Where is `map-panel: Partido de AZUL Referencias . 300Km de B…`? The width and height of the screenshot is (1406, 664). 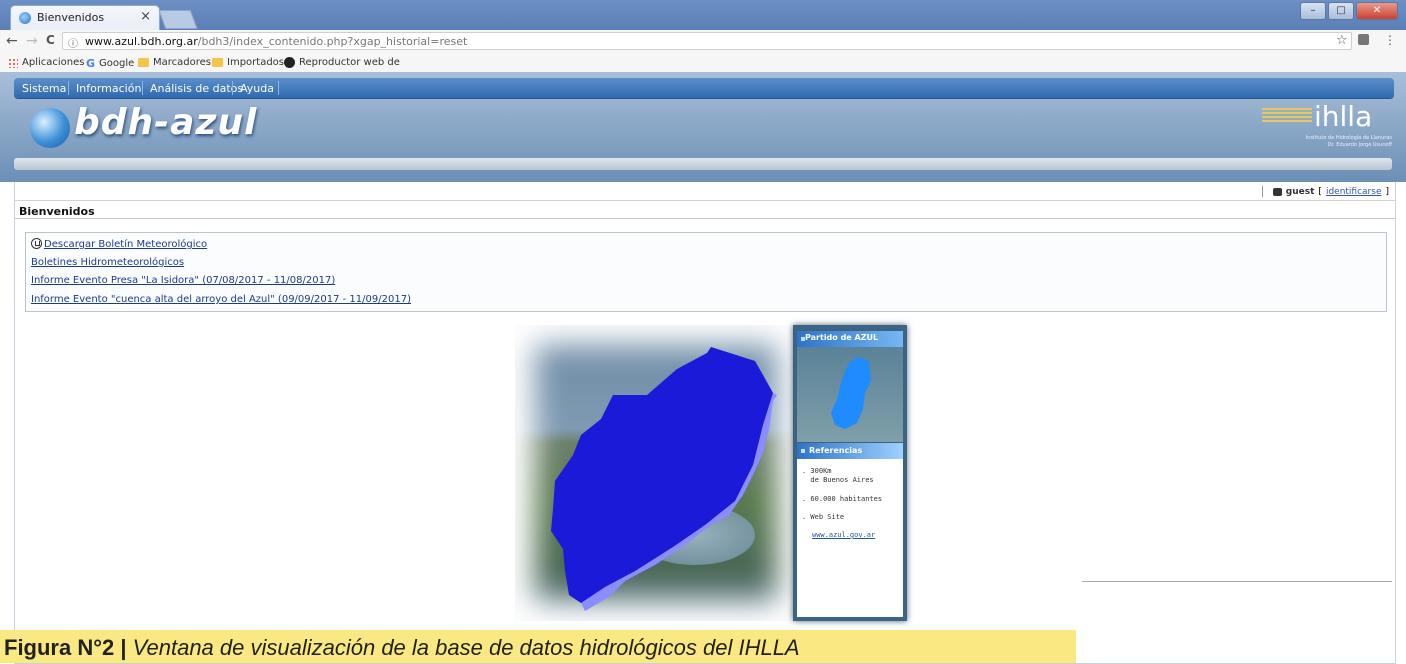
map-panel: Partido de AZUL Referencias . 300Km de B… is located at coordinates (711, 473).